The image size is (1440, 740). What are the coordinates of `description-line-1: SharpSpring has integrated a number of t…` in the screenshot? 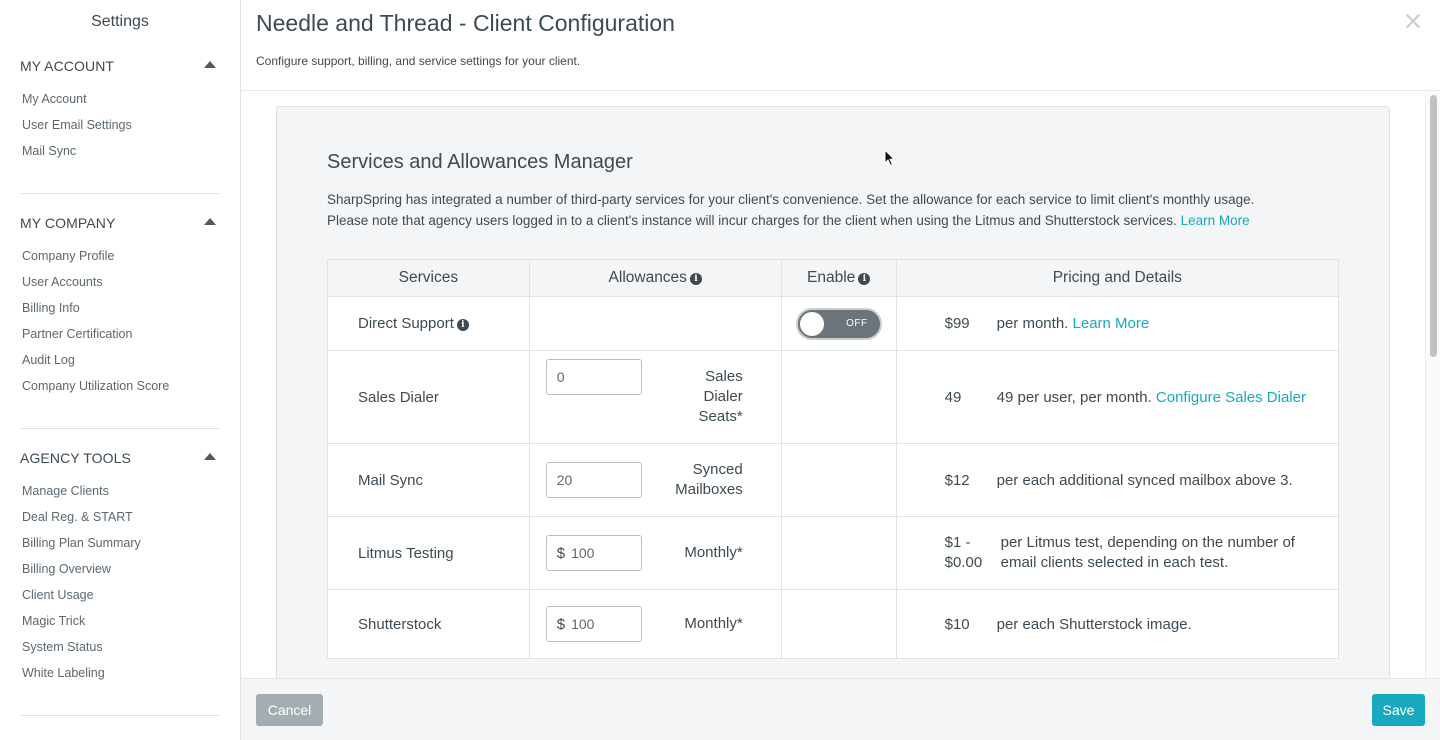 It's located at (791, 199).